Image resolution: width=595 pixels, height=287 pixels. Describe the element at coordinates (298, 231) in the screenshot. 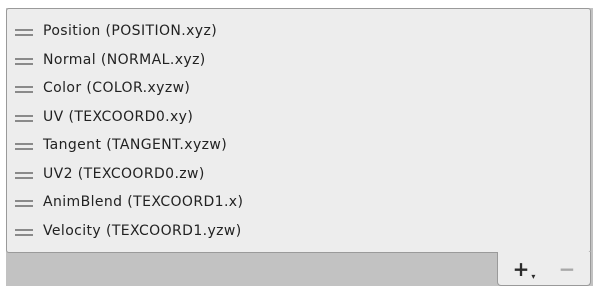

I see `list-item: Velocity (TEXCOORD1.yzw)` at that location.